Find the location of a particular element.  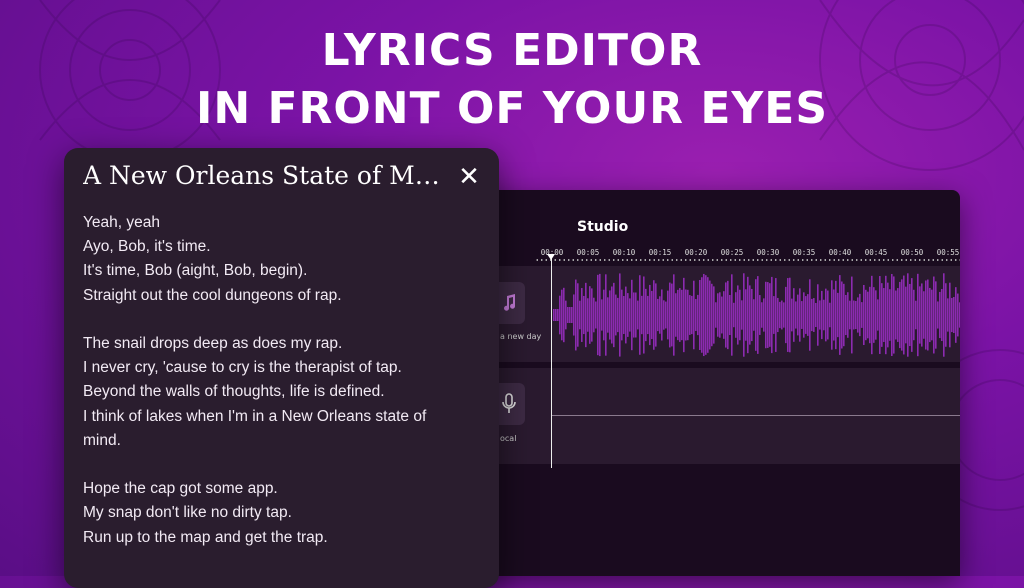

track-label-music: a new day is located at coordinates (521, 336).